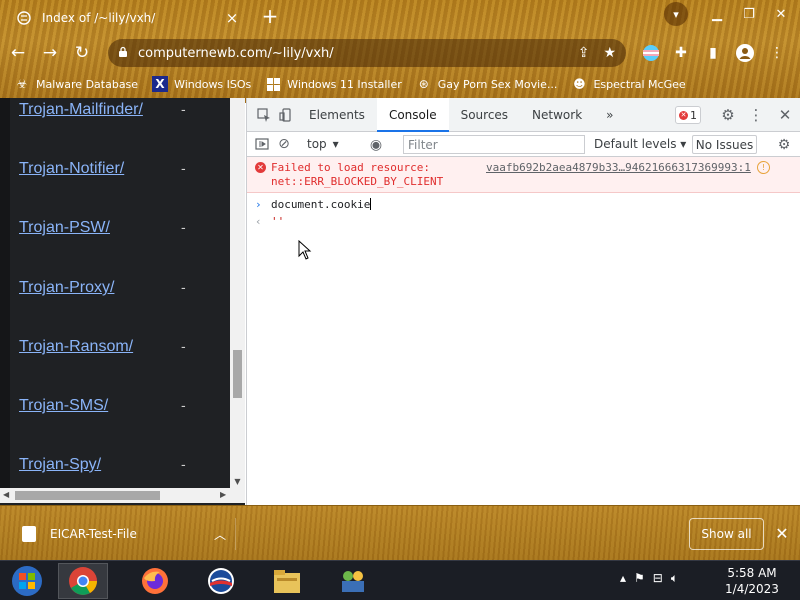 The image size is (800, 600). What do you see at coordinates (260, 167) in the screenshot?
I see `error-icon: ✕` at bounding box center [260, 167].